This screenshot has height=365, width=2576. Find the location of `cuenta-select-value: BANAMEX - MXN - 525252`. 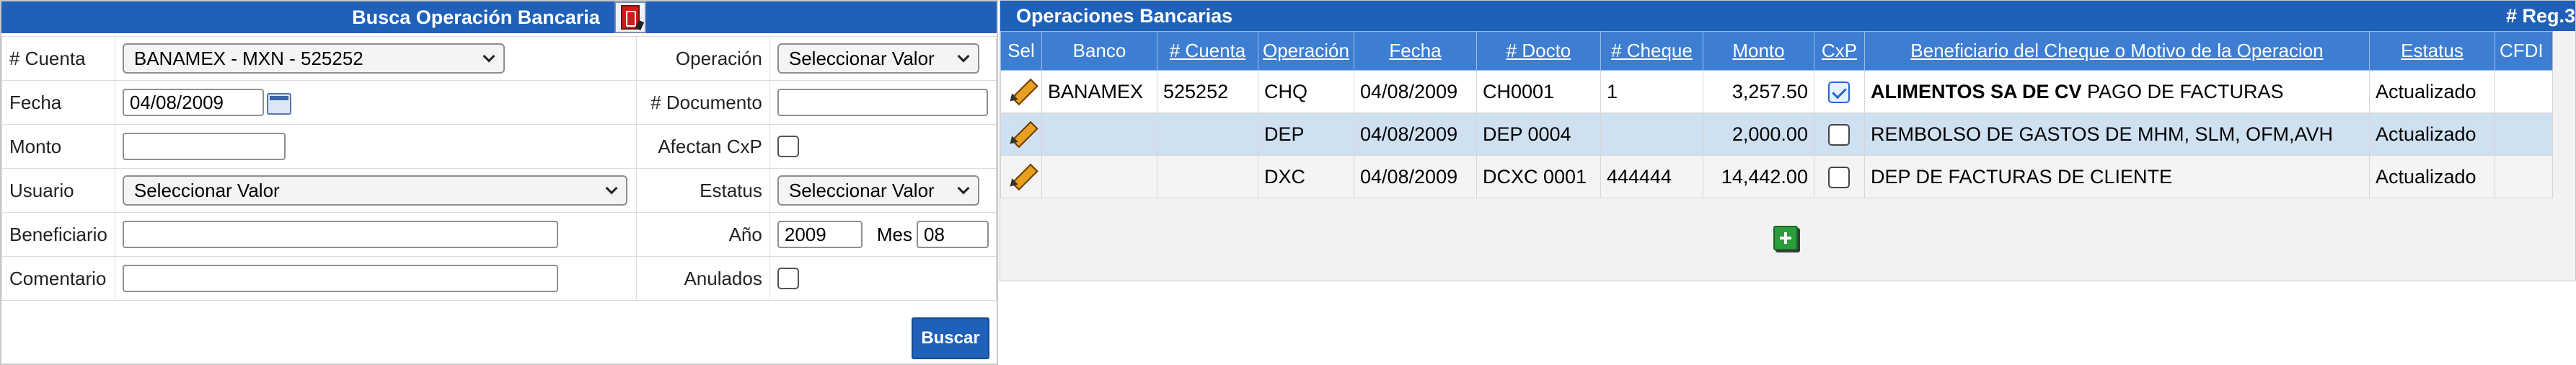

cuenta-select-value: BANAMEX - MXN - 525252 is located at coordinates (248, 58).